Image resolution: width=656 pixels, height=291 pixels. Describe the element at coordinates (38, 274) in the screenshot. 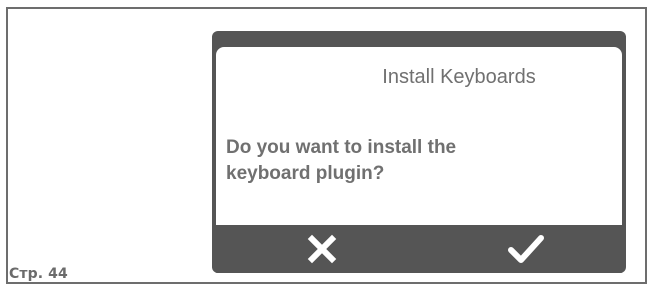

I see `page-number: Стр. 44` at that location.